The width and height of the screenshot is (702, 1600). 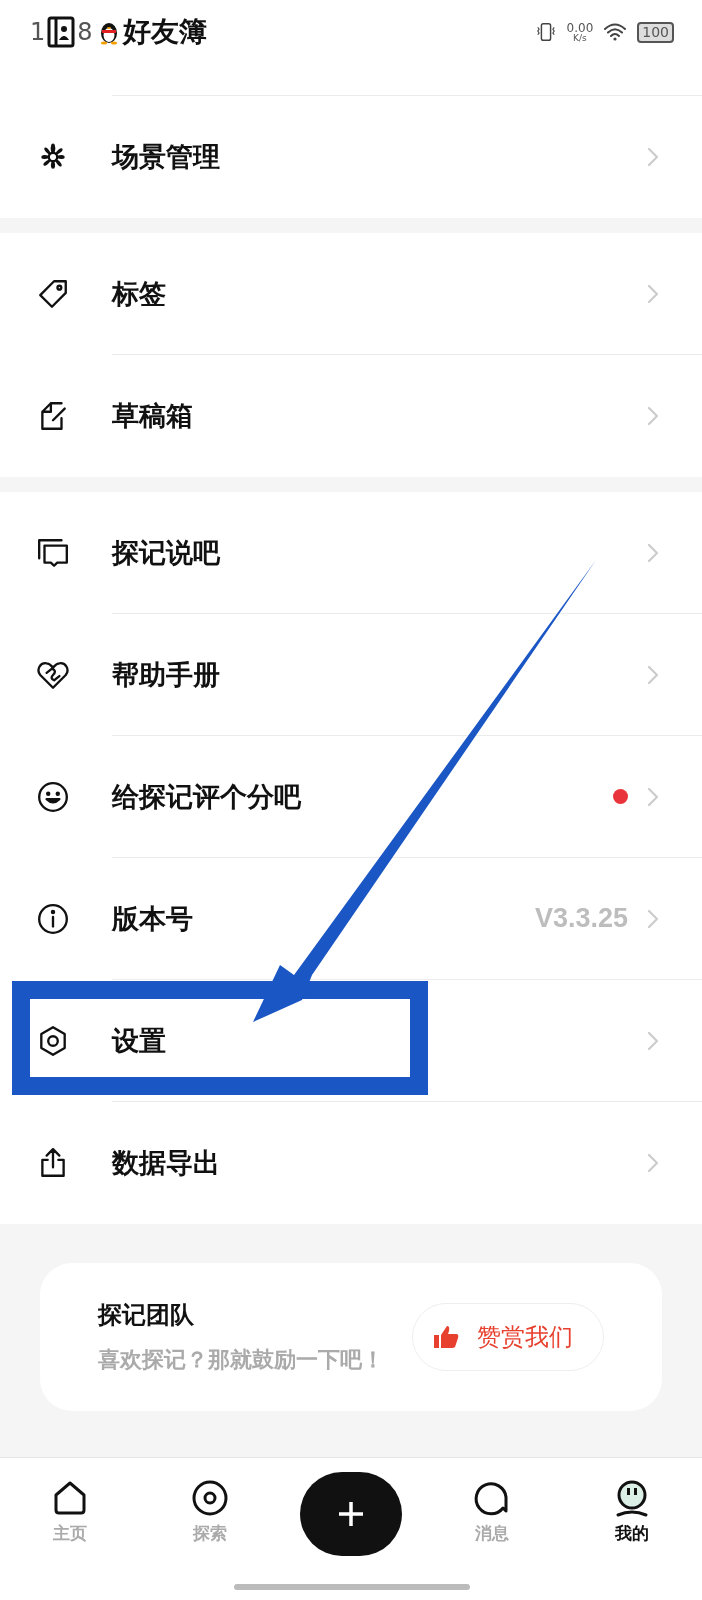 I want to click on smiley-icon, so click(x=53, y=797).